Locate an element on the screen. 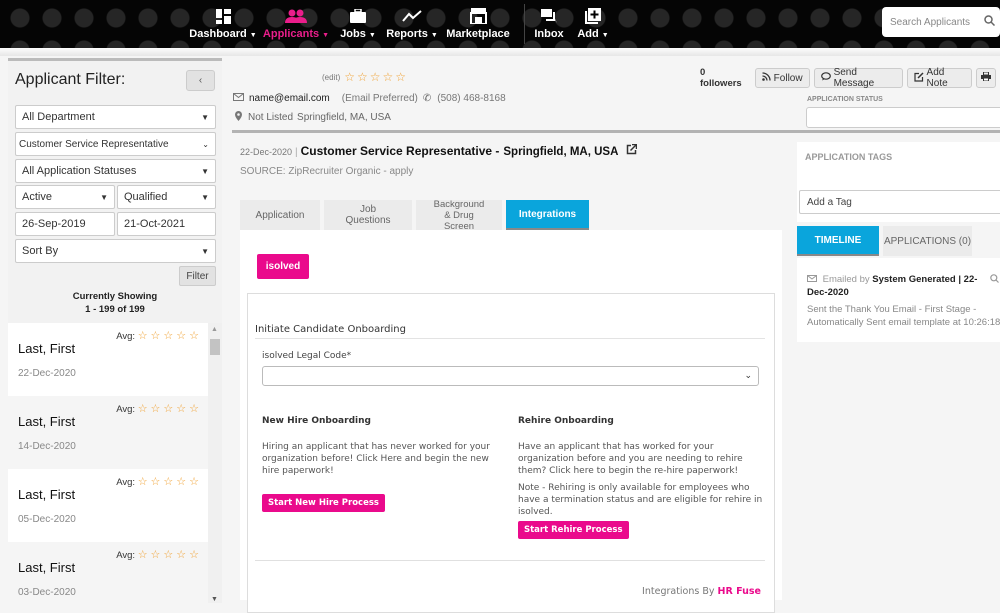 This screenshot has width=1000, height=613. nav-label: Applicants is located at coordinates (291, 34).